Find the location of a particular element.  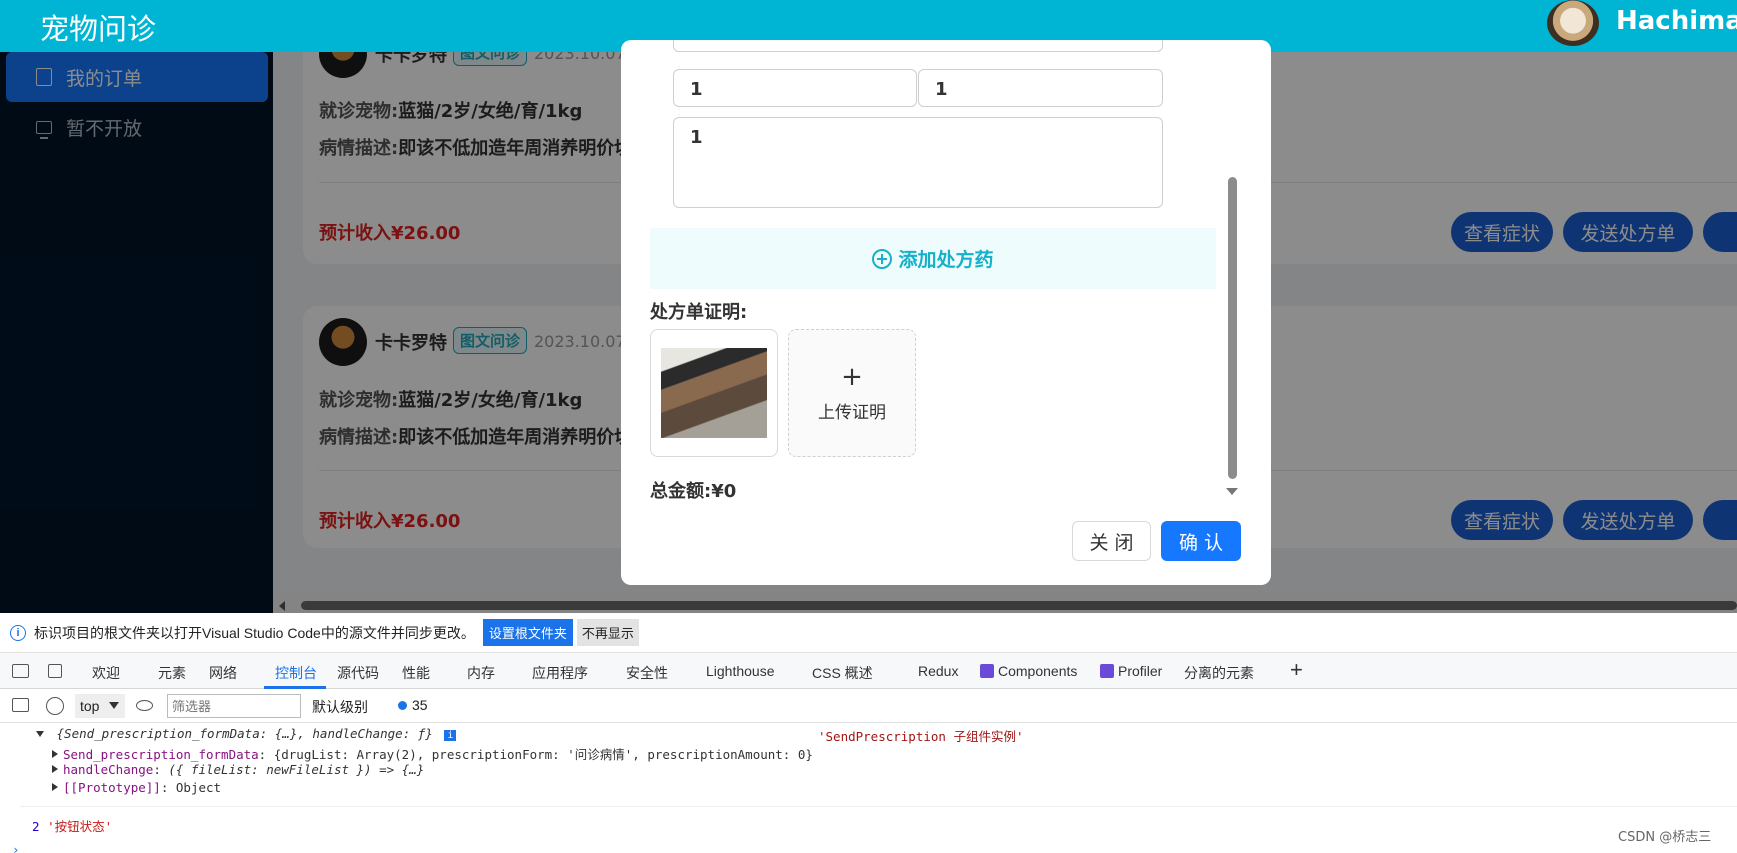

log-level-select: 默认级别 is located at coordinates (340, 707).